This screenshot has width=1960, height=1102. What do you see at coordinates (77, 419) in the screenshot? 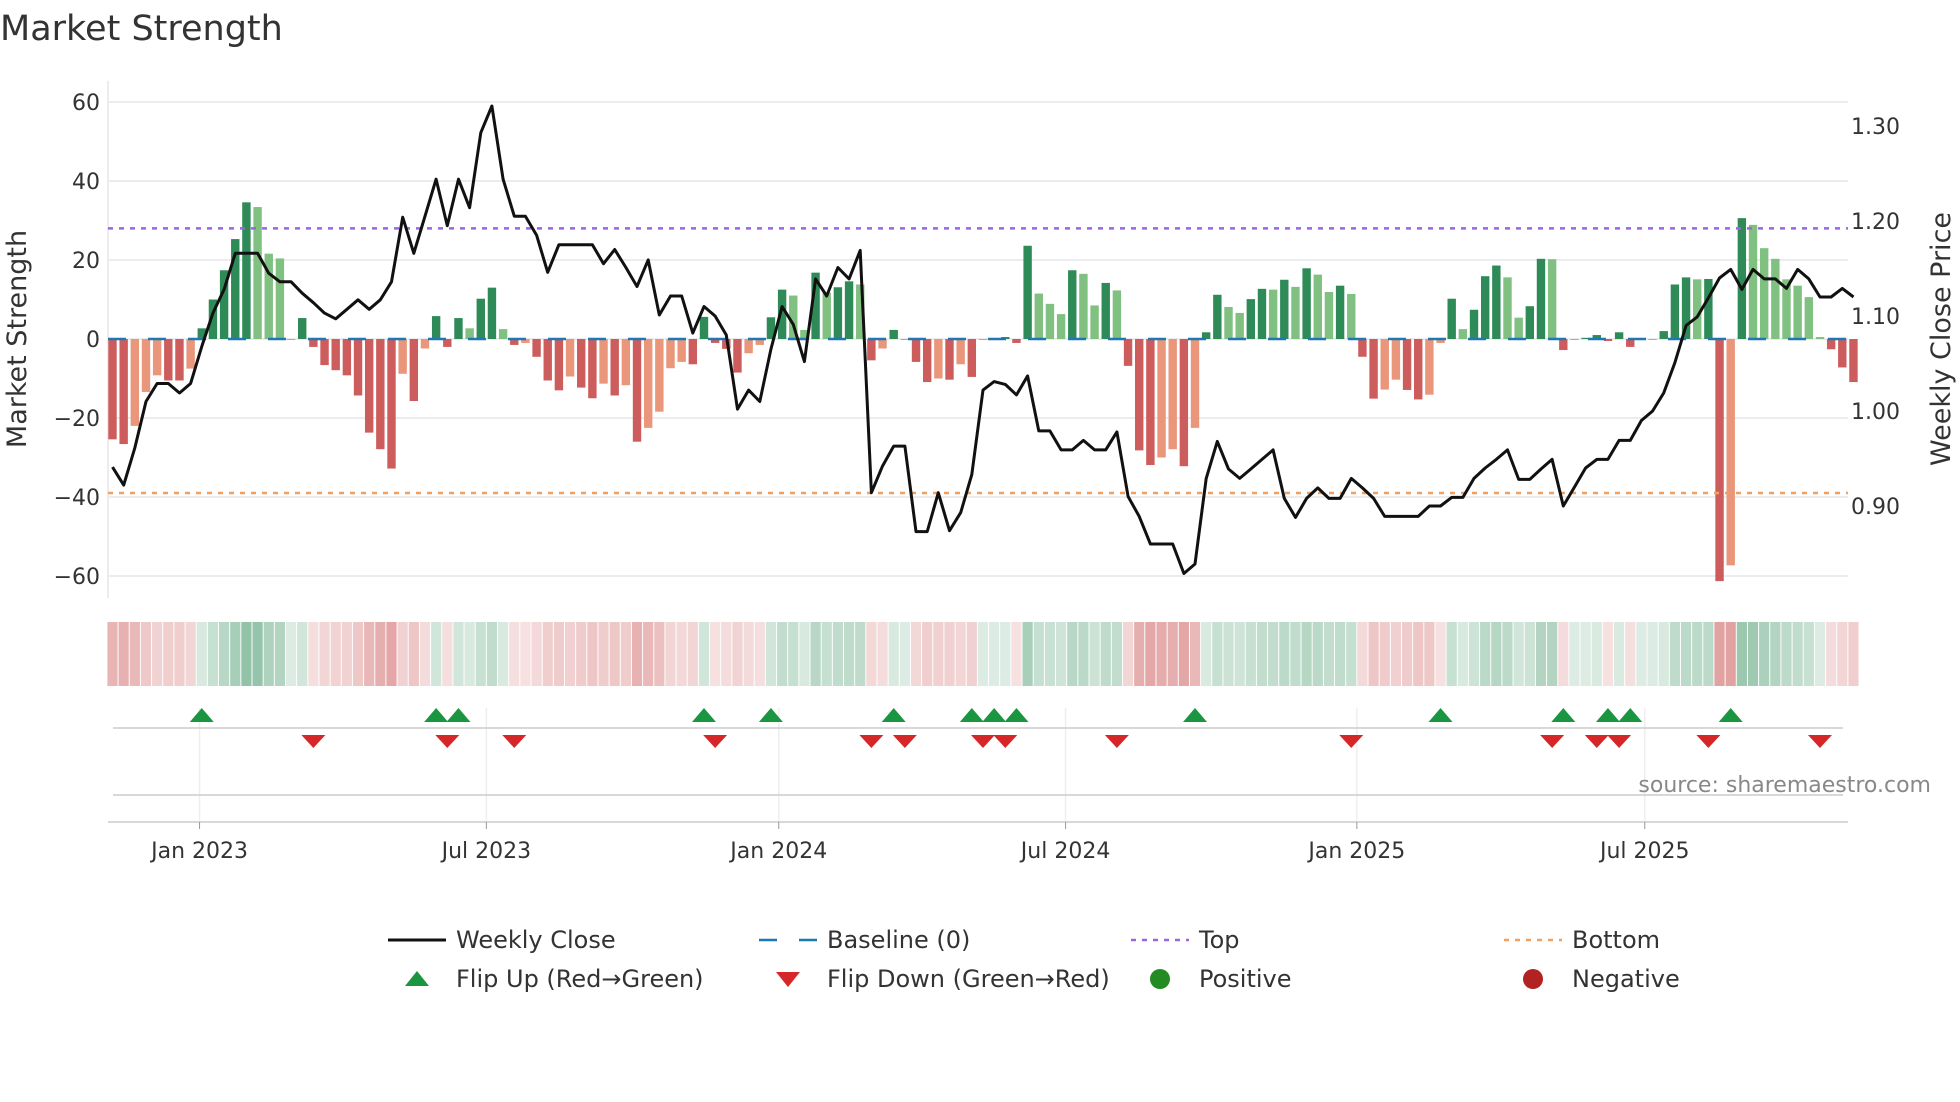
I see `left-tick-label: −20` at bounding box center [77, 419].